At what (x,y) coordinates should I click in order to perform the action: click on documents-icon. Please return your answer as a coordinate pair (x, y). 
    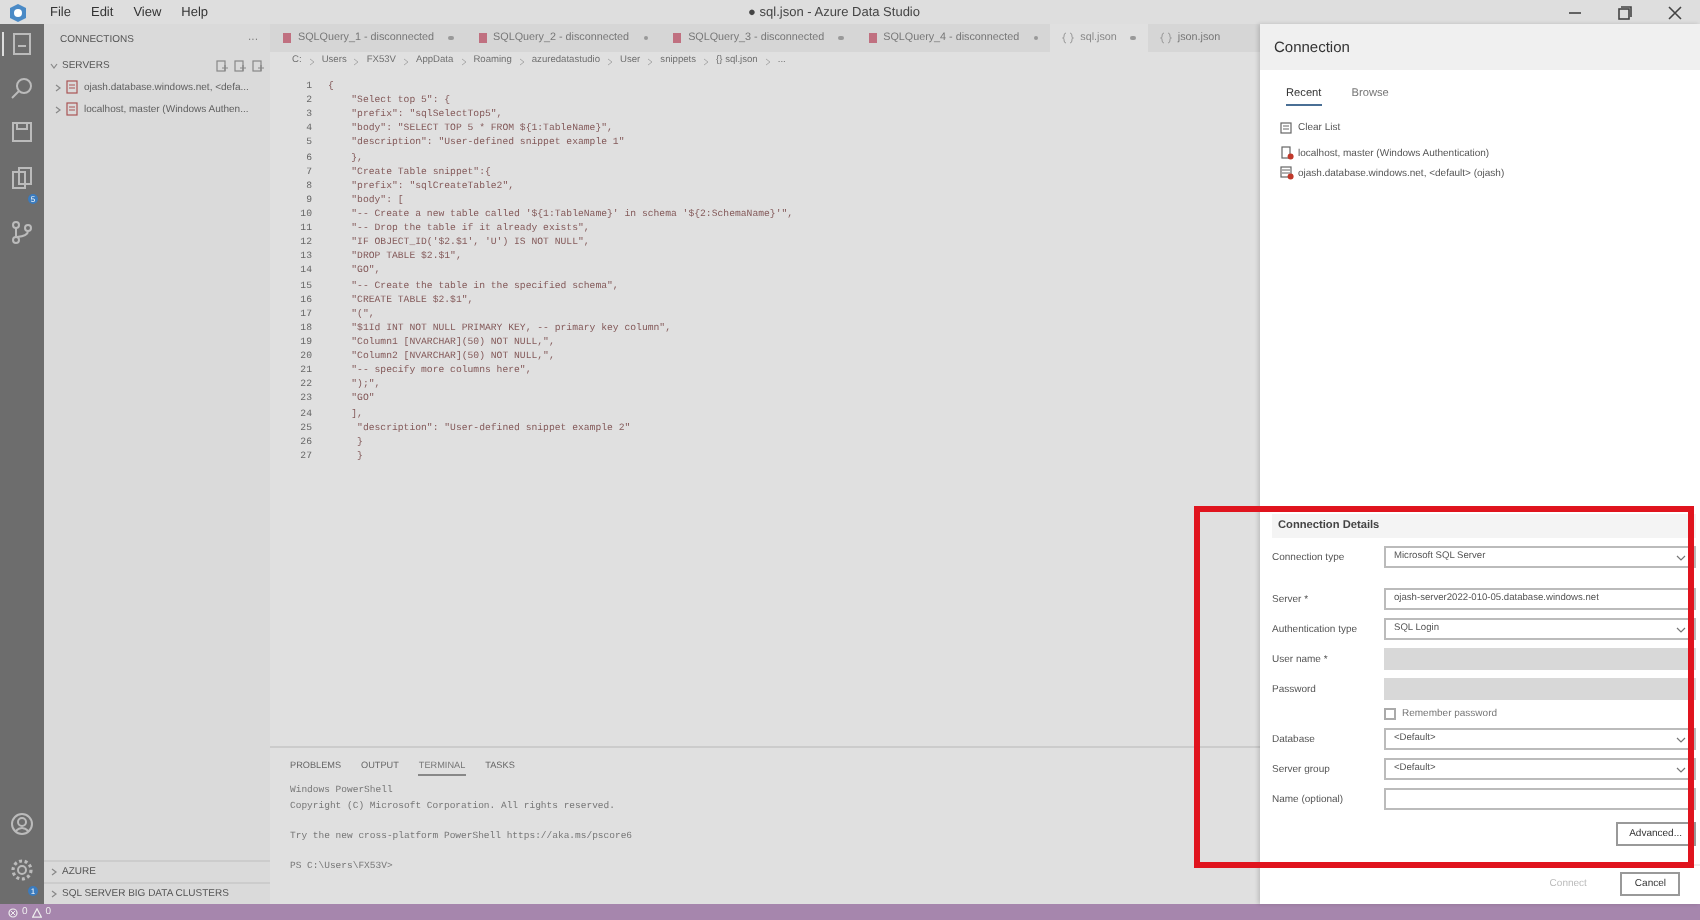
    Looking at the image, I should click on (22, 178).